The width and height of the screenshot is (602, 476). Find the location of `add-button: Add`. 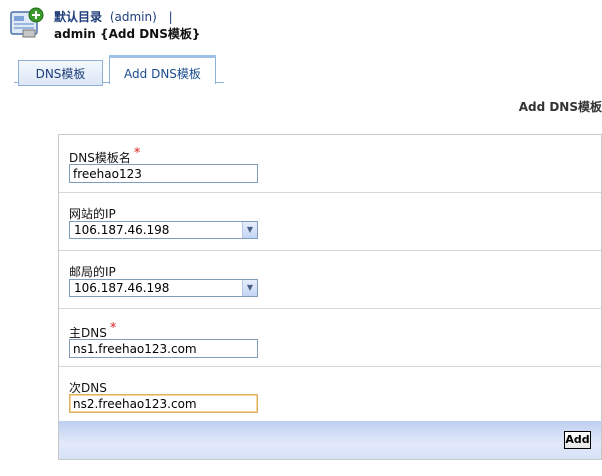

add-button: Add is located at coordinates (577, 440).